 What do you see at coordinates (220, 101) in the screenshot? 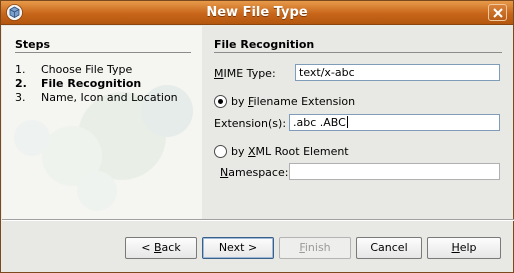
I see `by-filename-extension-radio` at bounding box center [220, 101].